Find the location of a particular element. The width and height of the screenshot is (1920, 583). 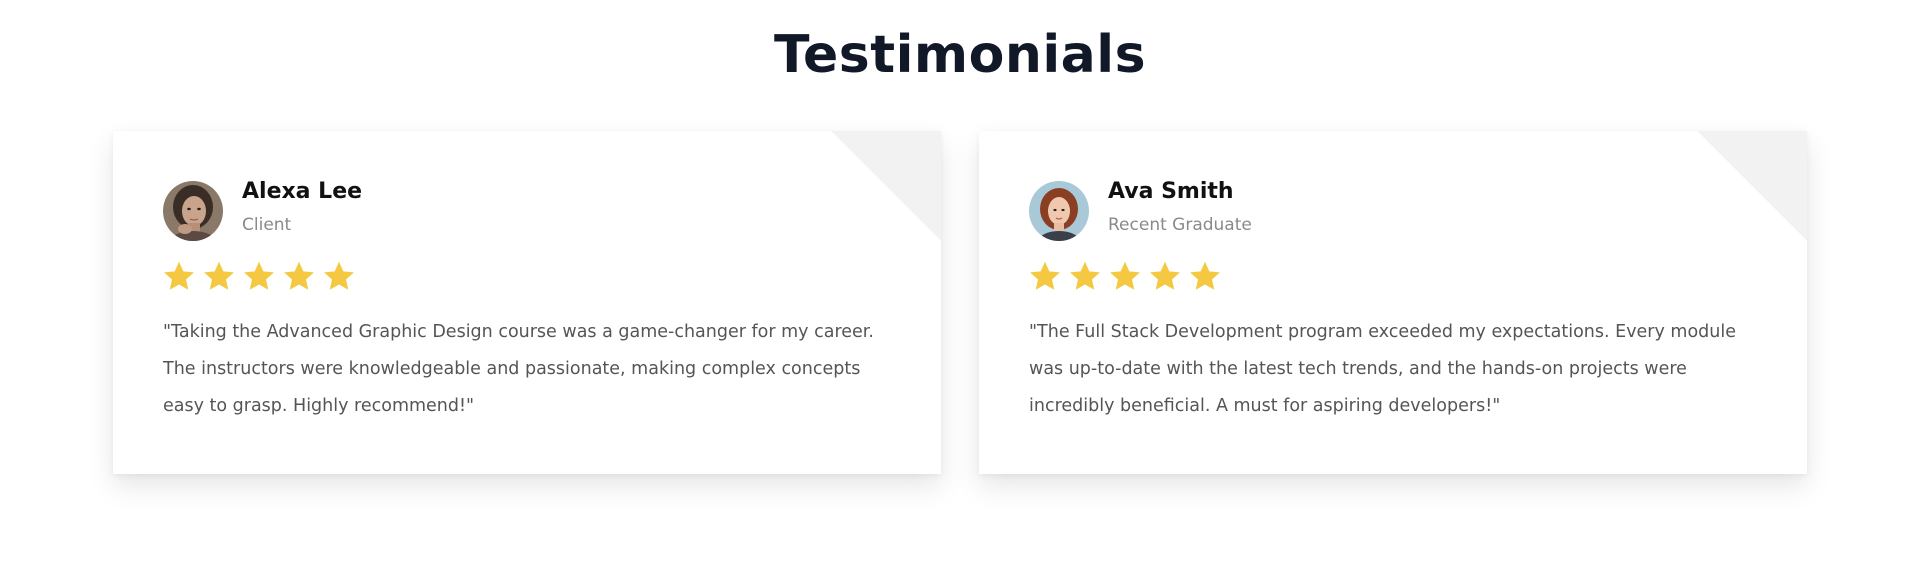

reviewer-role: Client is located at coordinates (267, 225).